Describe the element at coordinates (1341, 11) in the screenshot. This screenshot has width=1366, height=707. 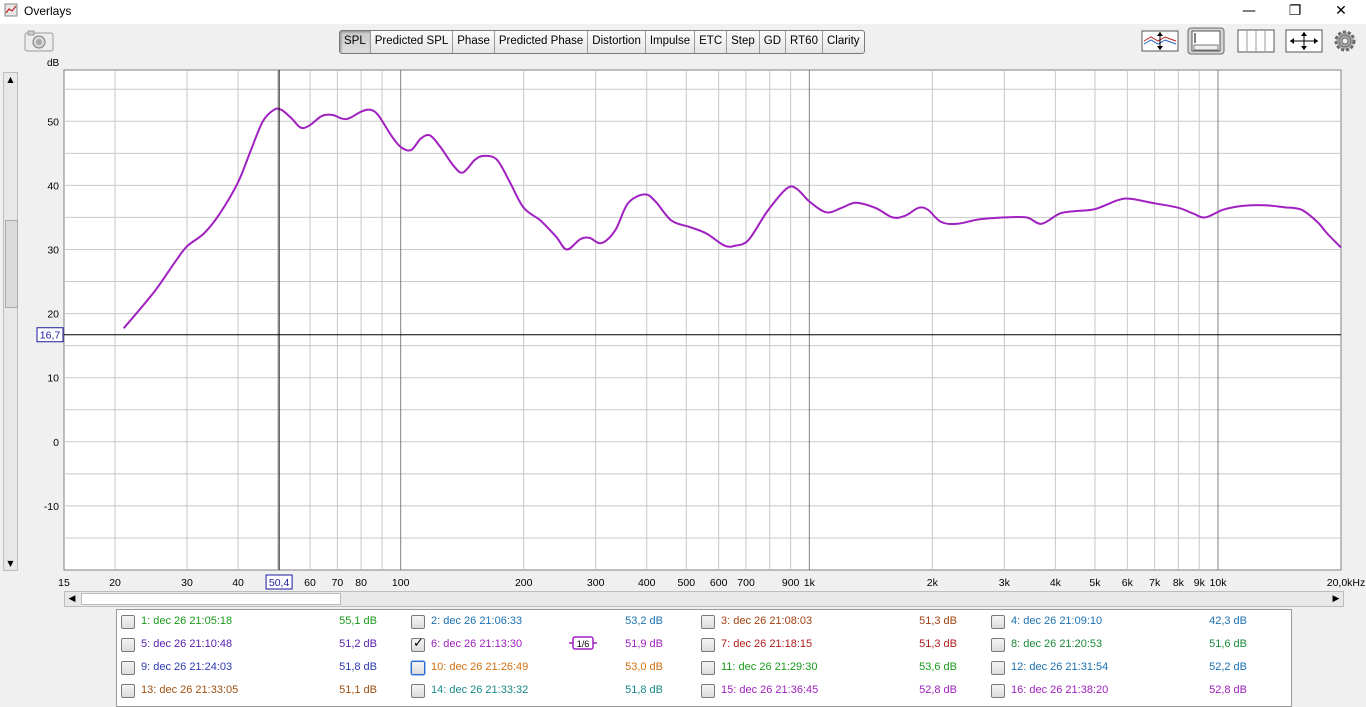
I see `close-button: ✕` at that location.